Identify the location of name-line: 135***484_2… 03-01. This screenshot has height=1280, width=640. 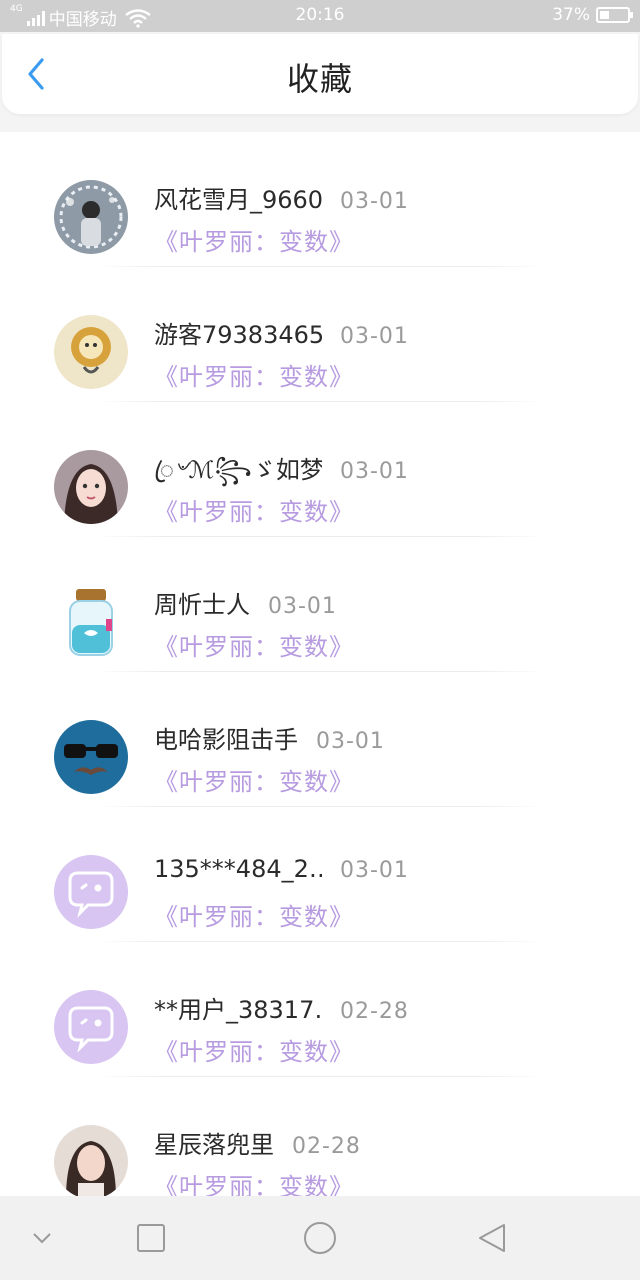
(281, 869).